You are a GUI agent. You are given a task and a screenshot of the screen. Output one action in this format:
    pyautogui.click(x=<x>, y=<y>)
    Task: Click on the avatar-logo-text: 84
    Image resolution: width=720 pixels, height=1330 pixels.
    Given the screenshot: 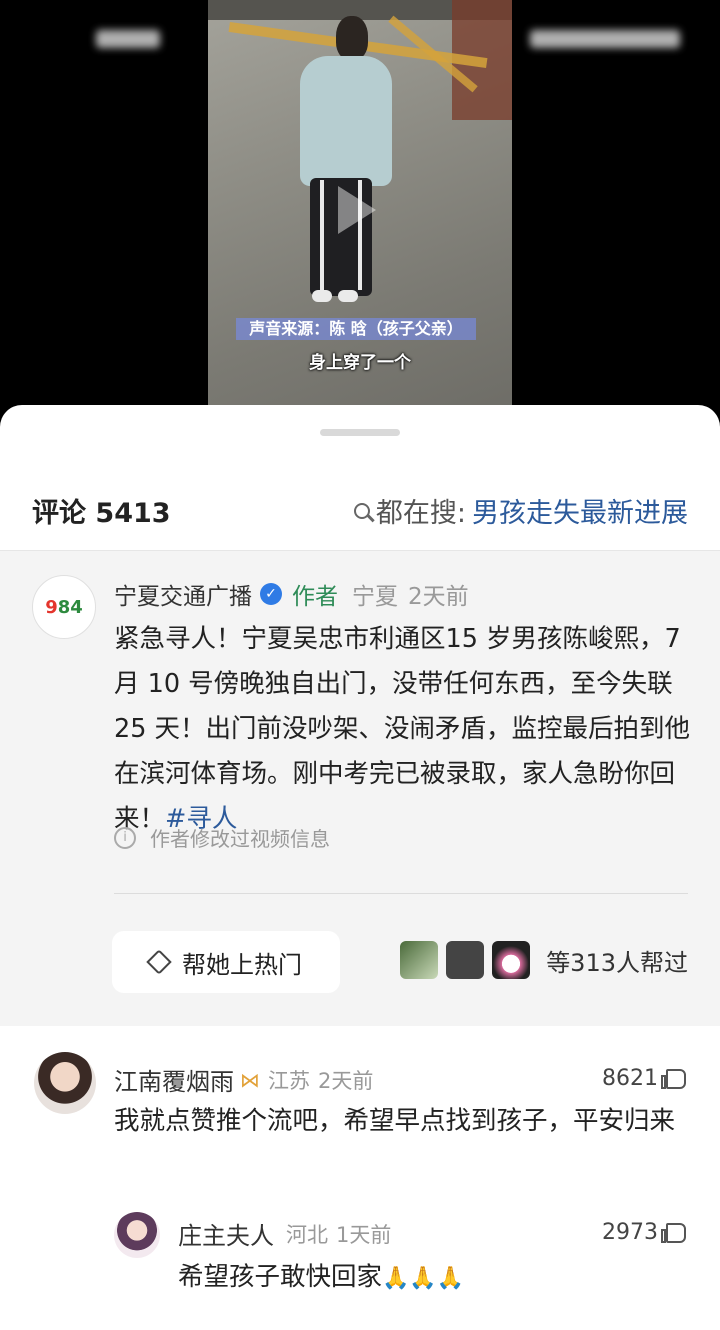 What is the action you would take?
    pyautogui.click(x=70, y=607)
    